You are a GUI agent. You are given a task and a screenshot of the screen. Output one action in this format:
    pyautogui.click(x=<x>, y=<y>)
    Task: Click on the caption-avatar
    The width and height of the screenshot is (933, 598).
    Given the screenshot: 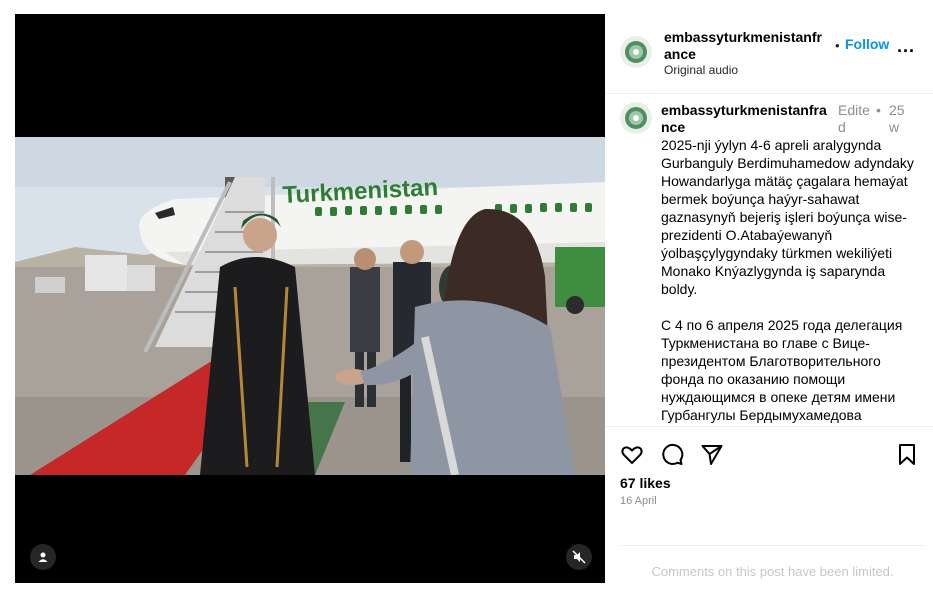 What is the action you would take?
    pyautogui.click(x=636, y=118)
    